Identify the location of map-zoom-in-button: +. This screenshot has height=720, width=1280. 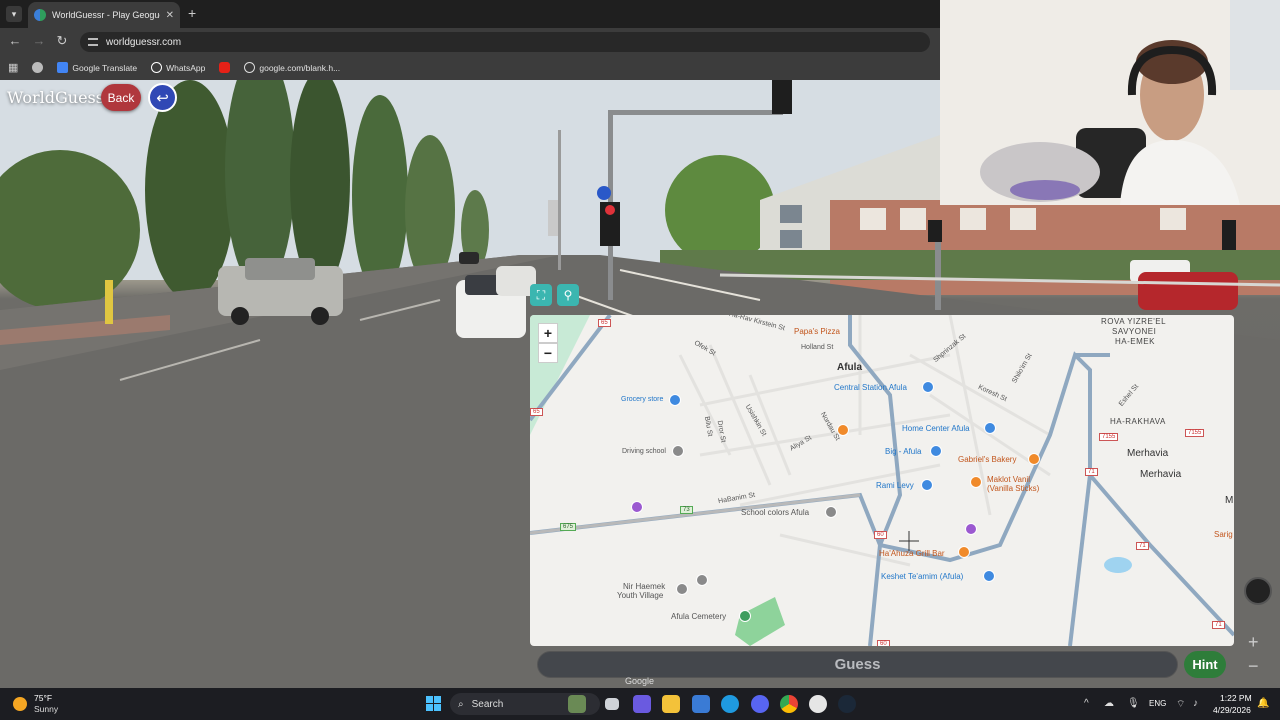
(548, 333).